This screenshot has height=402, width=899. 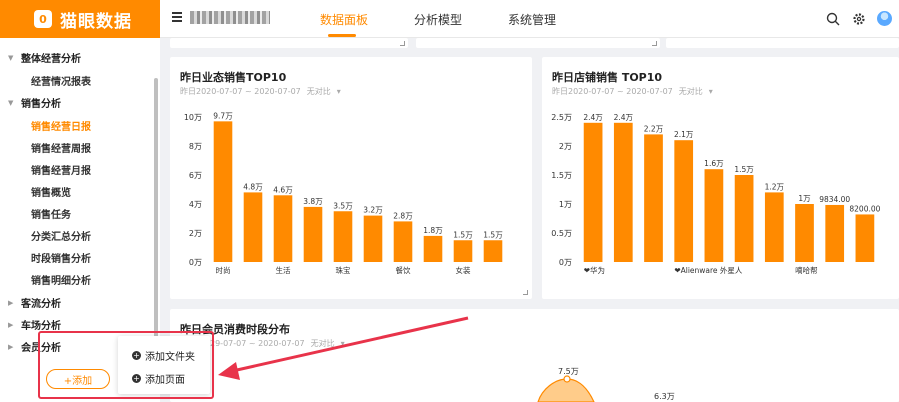 I want to click on y-tick-label: 10万, so click(x=193, y=117).